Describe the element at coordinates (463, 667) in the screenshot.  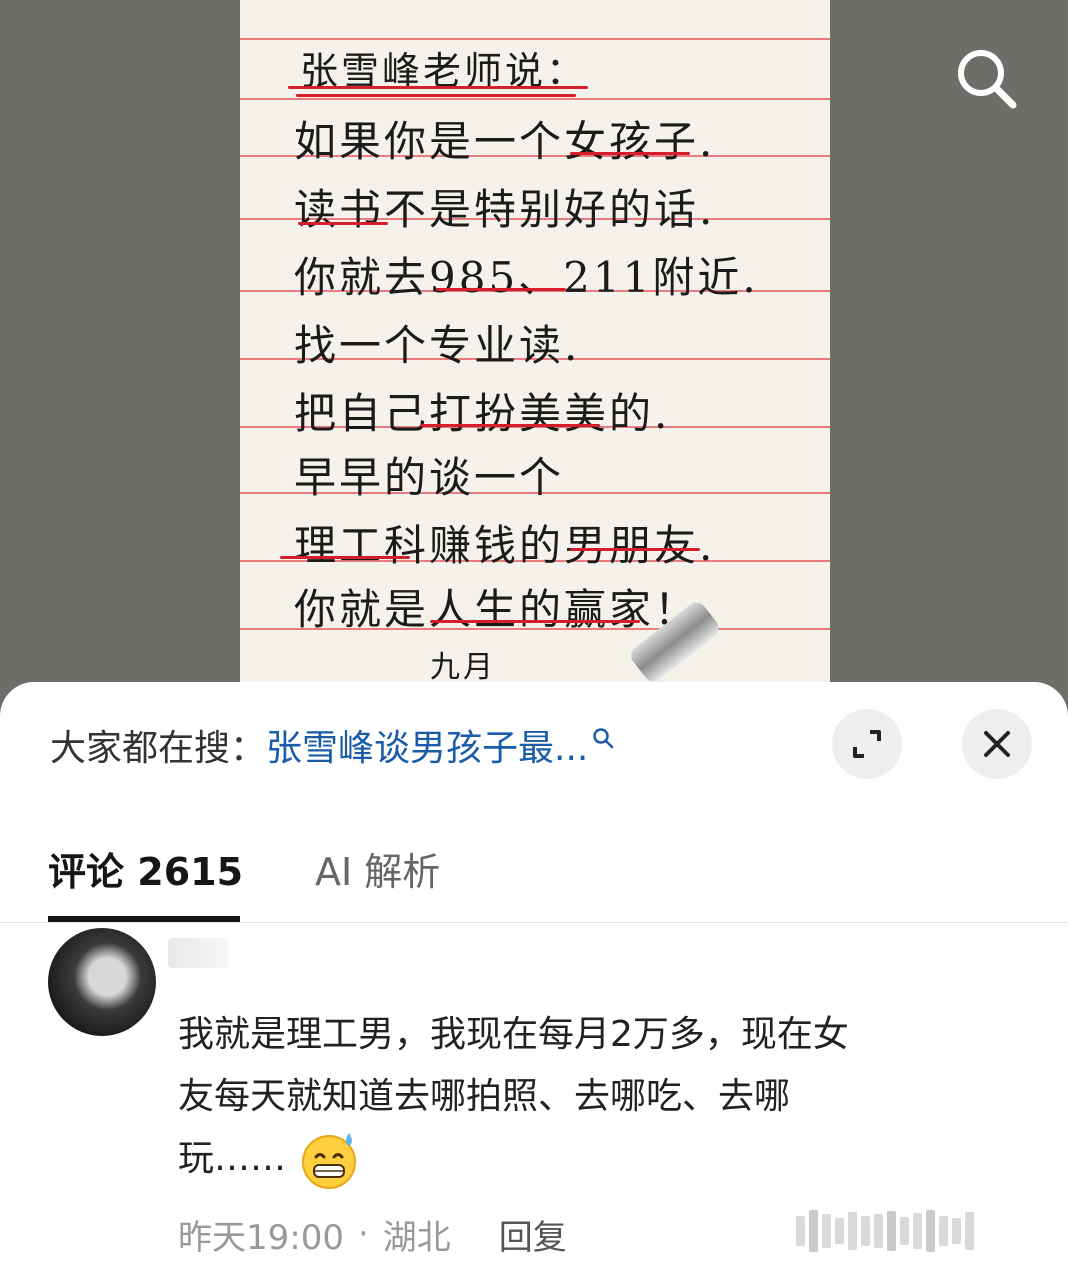
I see `note-line-10: 九月` at that location.